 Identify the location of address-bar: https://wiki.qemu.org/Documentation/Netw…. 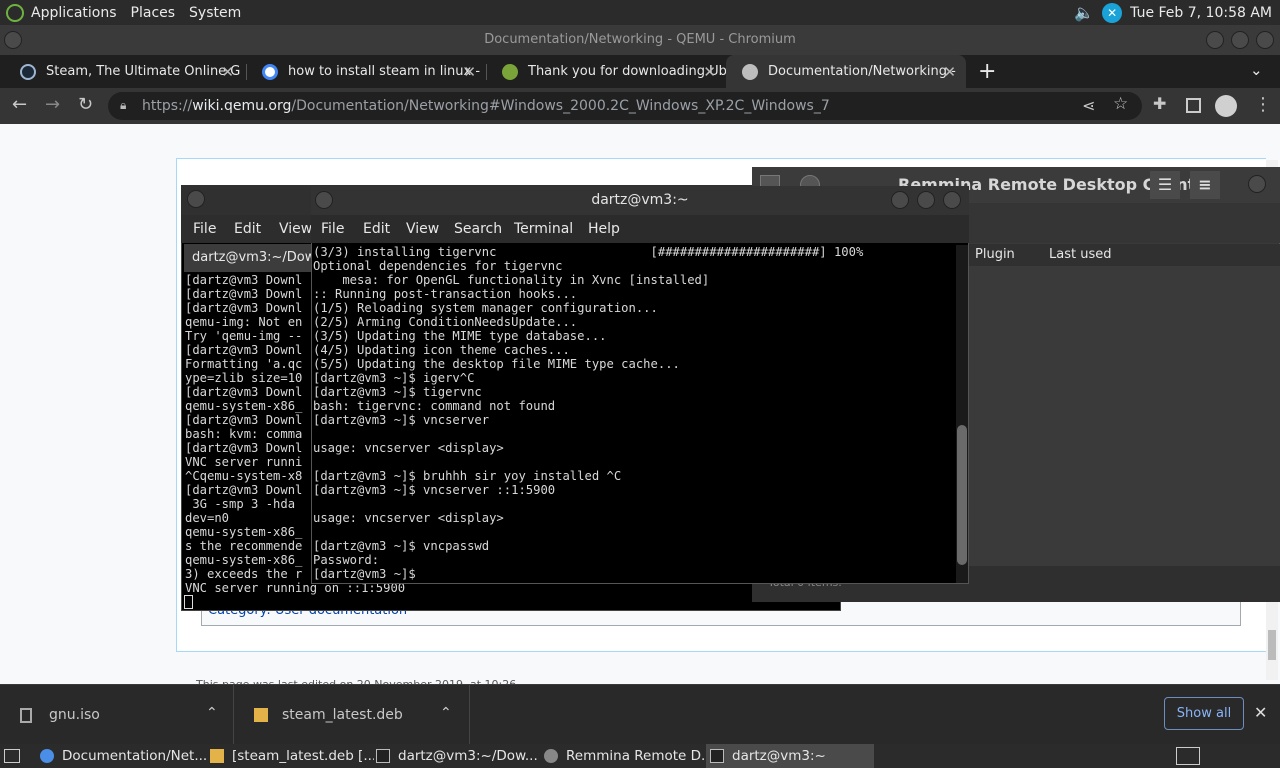
(625, 106).